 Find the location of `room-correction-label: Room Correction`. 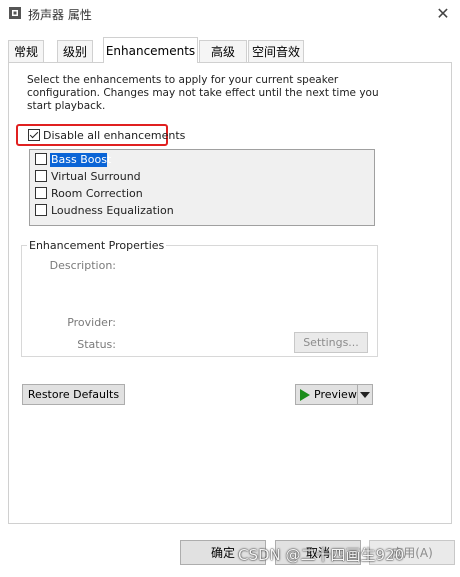

room-correction-label: Room Correction is located at coordinates (97, 193).